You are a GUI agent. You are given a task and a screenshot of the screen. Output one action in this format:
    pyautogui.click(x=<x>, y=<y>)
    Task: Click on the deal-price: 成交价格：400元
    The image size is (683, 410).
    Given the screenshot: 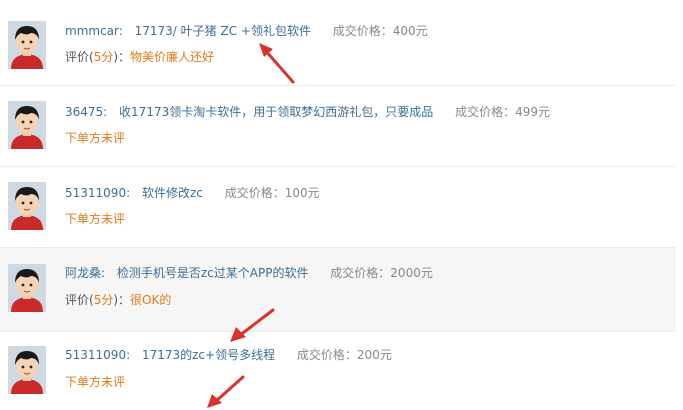 What is the action you would take?
    pyautogui.click(x=380, y=31)
    